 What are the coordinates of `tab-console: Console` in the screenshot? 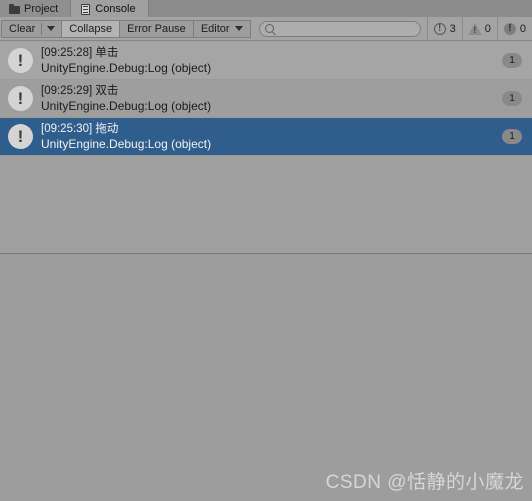 It's located at (110, 8).